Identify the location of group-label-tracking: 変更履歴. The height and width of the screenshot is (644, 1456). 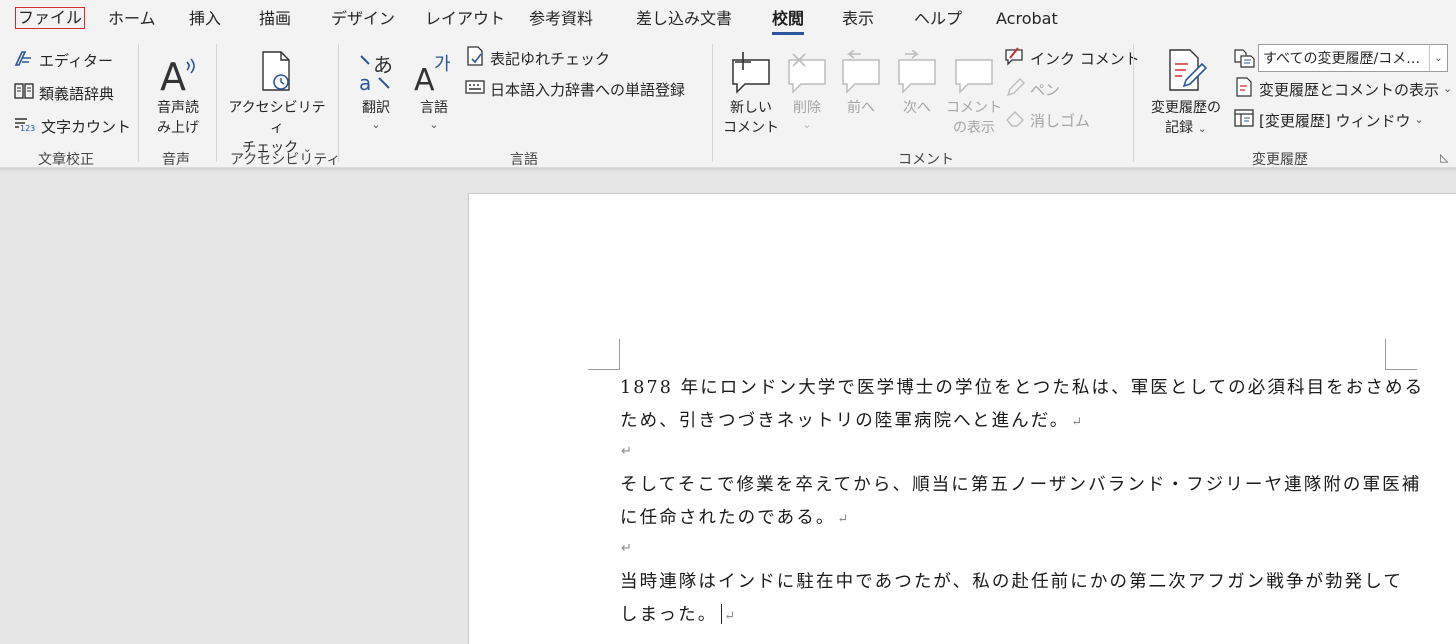
(1280, 160).